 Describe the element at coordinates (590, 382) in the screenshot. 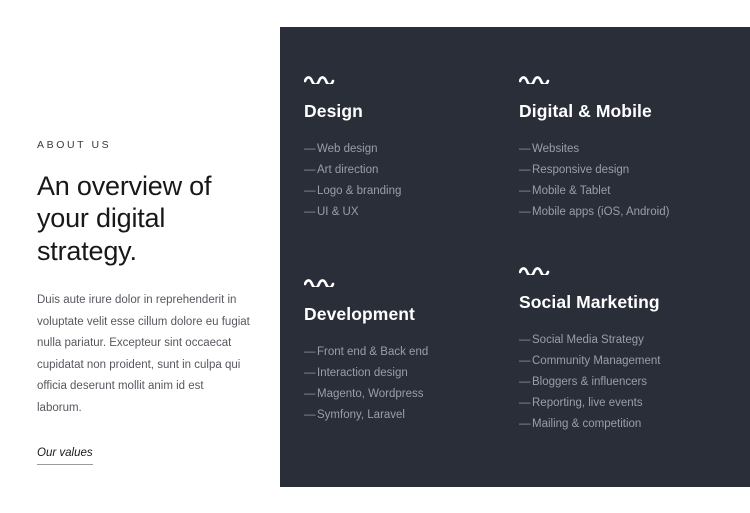

I see `list-item-label: Bloggers & influencers` at that location.